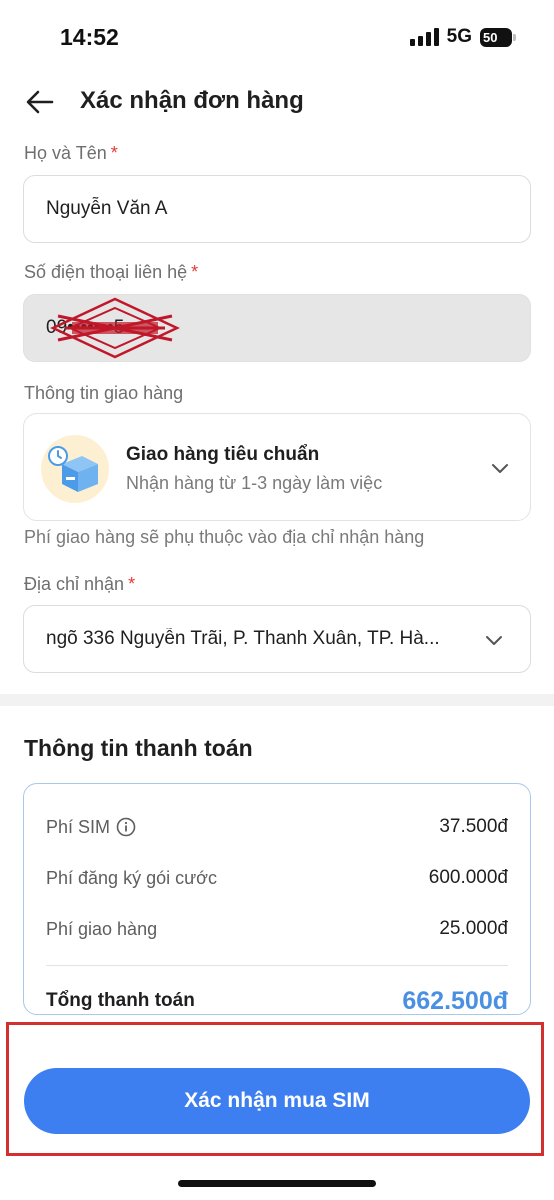 This screenshot has width=554, height=1200. Describe the element at coordinates (74, 584) in the screenshot. I see `address-label-text: Địa chỉ nhận` at that location.